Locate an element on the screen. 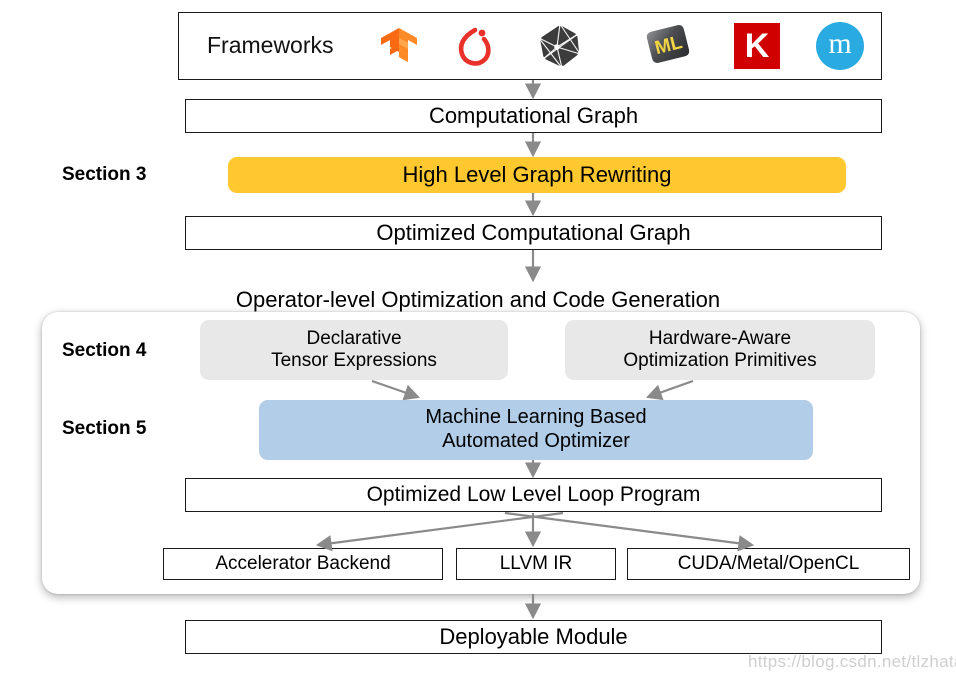  declarative-line-2: Tensor Expressions is located at coordinates (354, 360).